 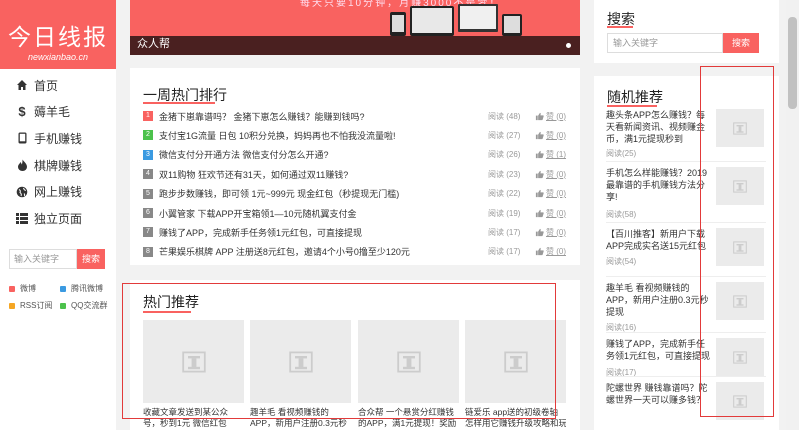 I want to click on recommend-card: 趣羊毛 看视频赚钱的 APP，新用户注册0.3元秒, so click(x=300, y=374).